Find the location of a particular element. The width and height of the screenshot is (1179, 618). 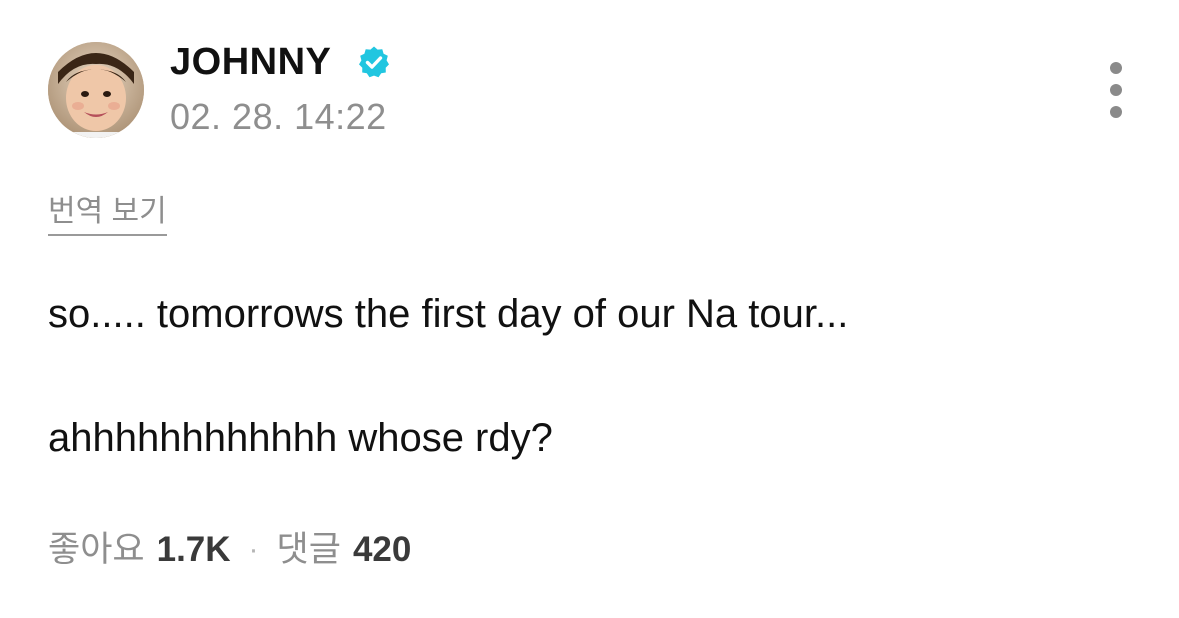

likes-label: 좋아요 is located at coordinates (96, 549).